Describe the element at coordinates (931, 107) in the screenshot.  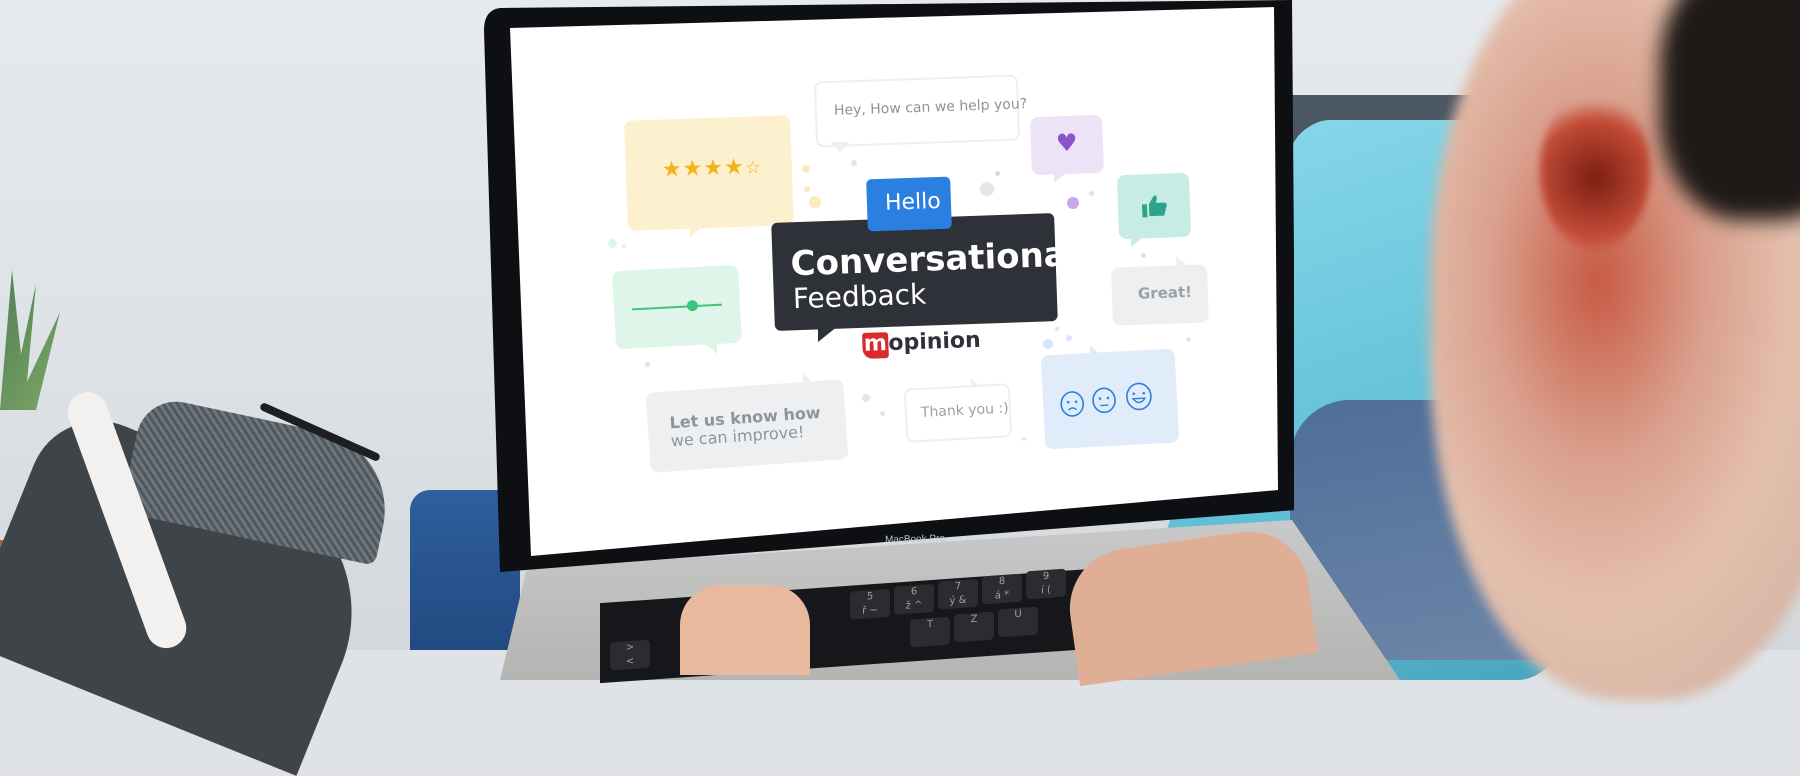
I see `help-question-text: Hey, How can we help you?` at that location.